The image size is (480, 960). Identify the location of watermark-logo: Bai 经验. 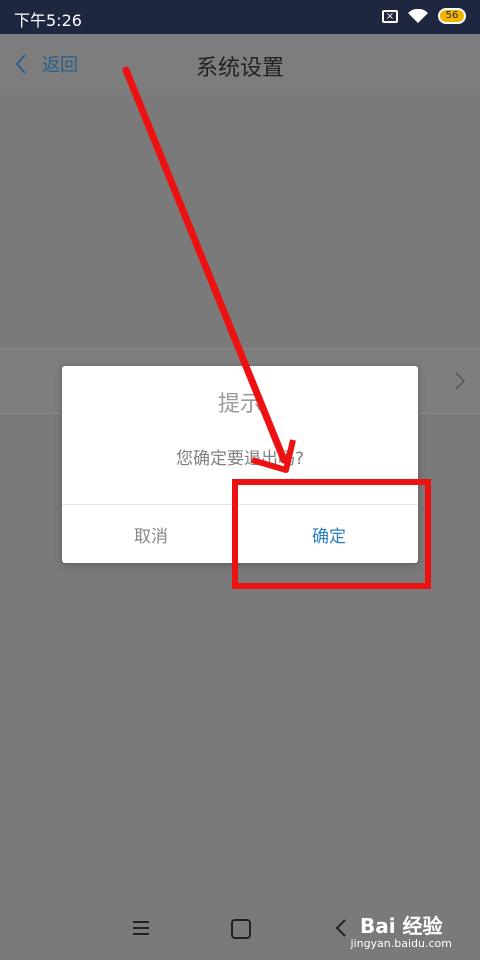
(401, 926).